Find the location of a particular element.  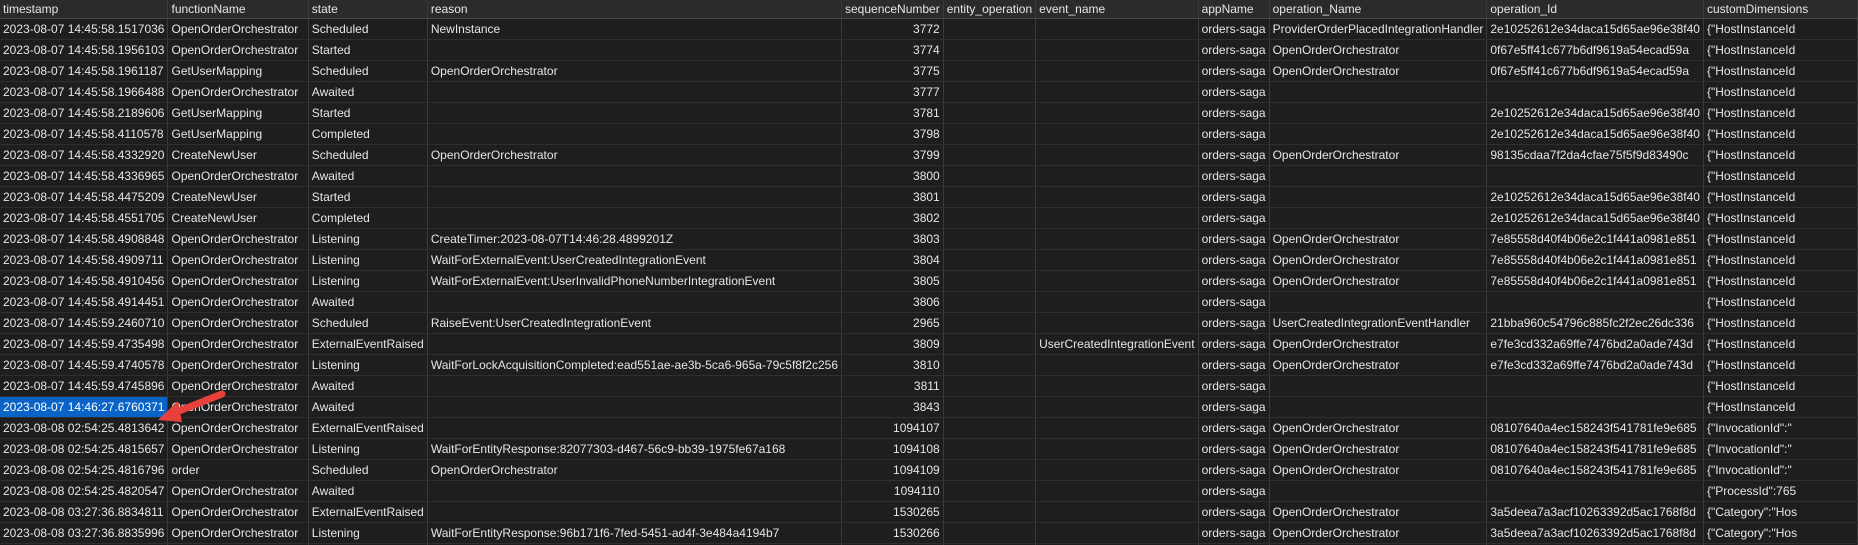

cell-sequencenumber: 3775 is located at coordinates (892, 71).